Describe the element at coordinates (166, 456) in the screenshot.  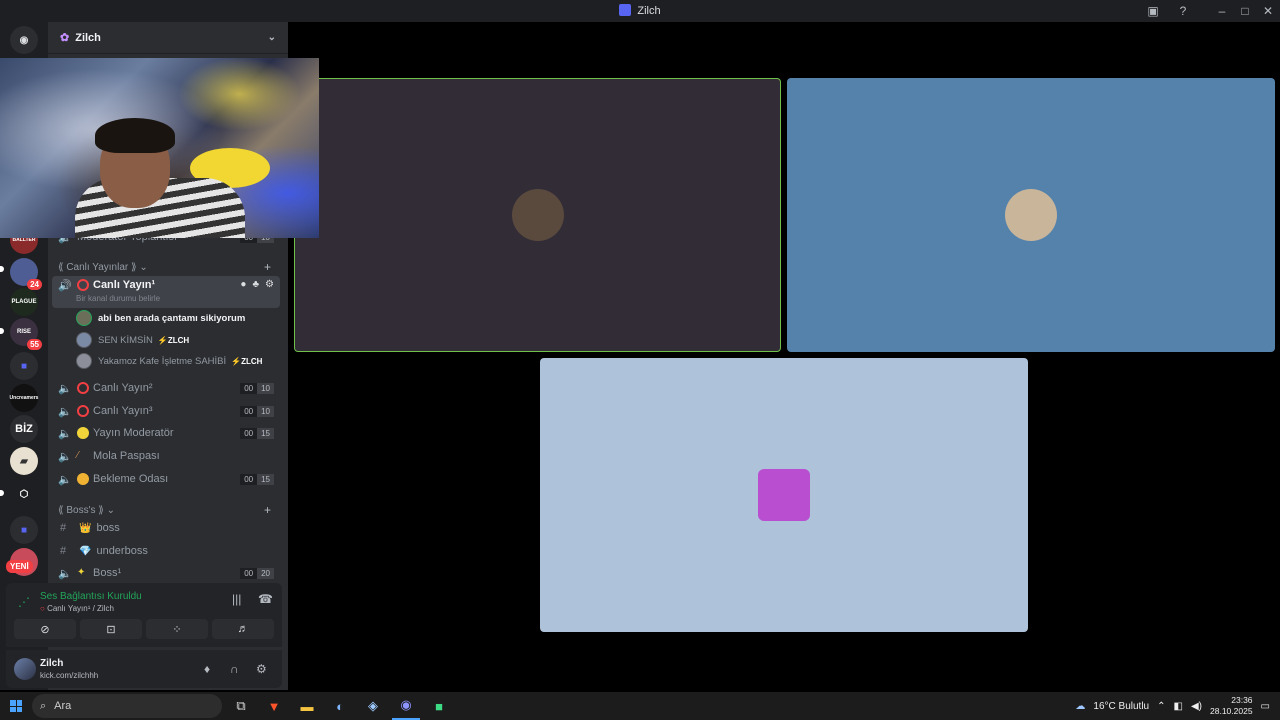
I see `voice-channel: 🔈 ⁄ Mola Paspası` at that location.